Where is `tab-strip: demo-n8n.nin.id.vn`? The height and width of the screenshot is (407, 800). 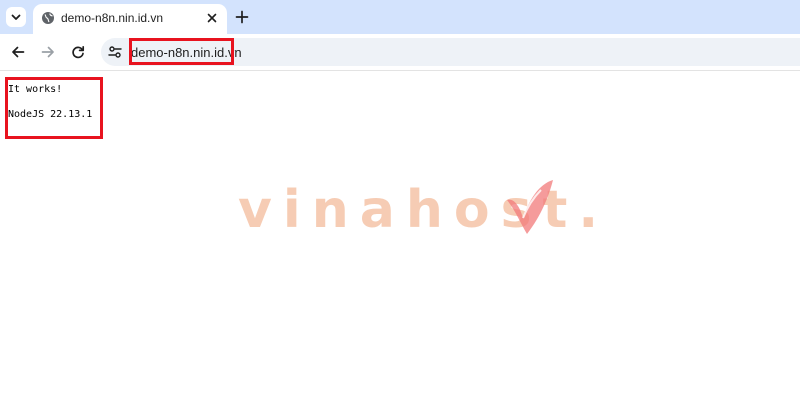
tab-strip: demo-n8n.nin.id.vn is located at coordinates (400, 17).